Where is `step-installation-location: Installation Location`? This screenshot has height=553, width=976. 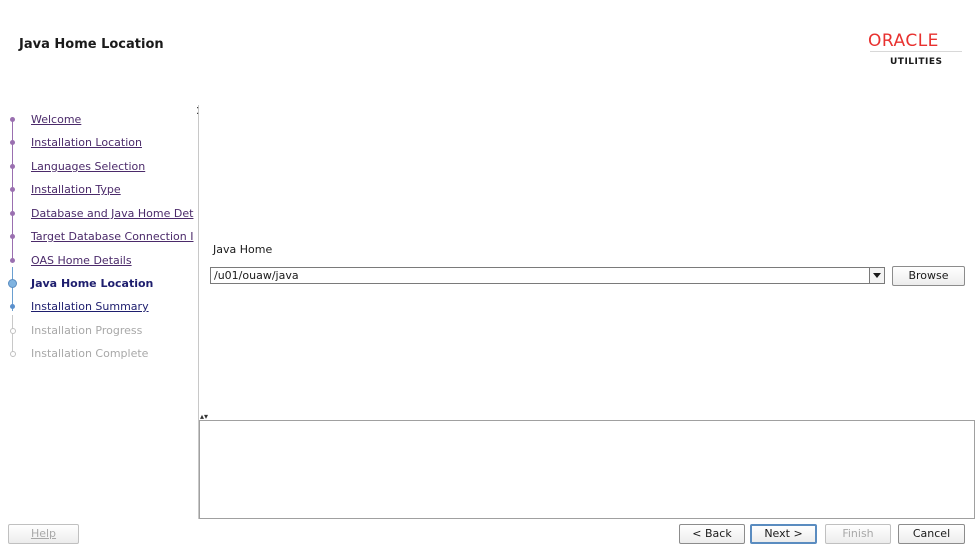
step-installation-location: Installation Location is located at coordinates (99, 142).